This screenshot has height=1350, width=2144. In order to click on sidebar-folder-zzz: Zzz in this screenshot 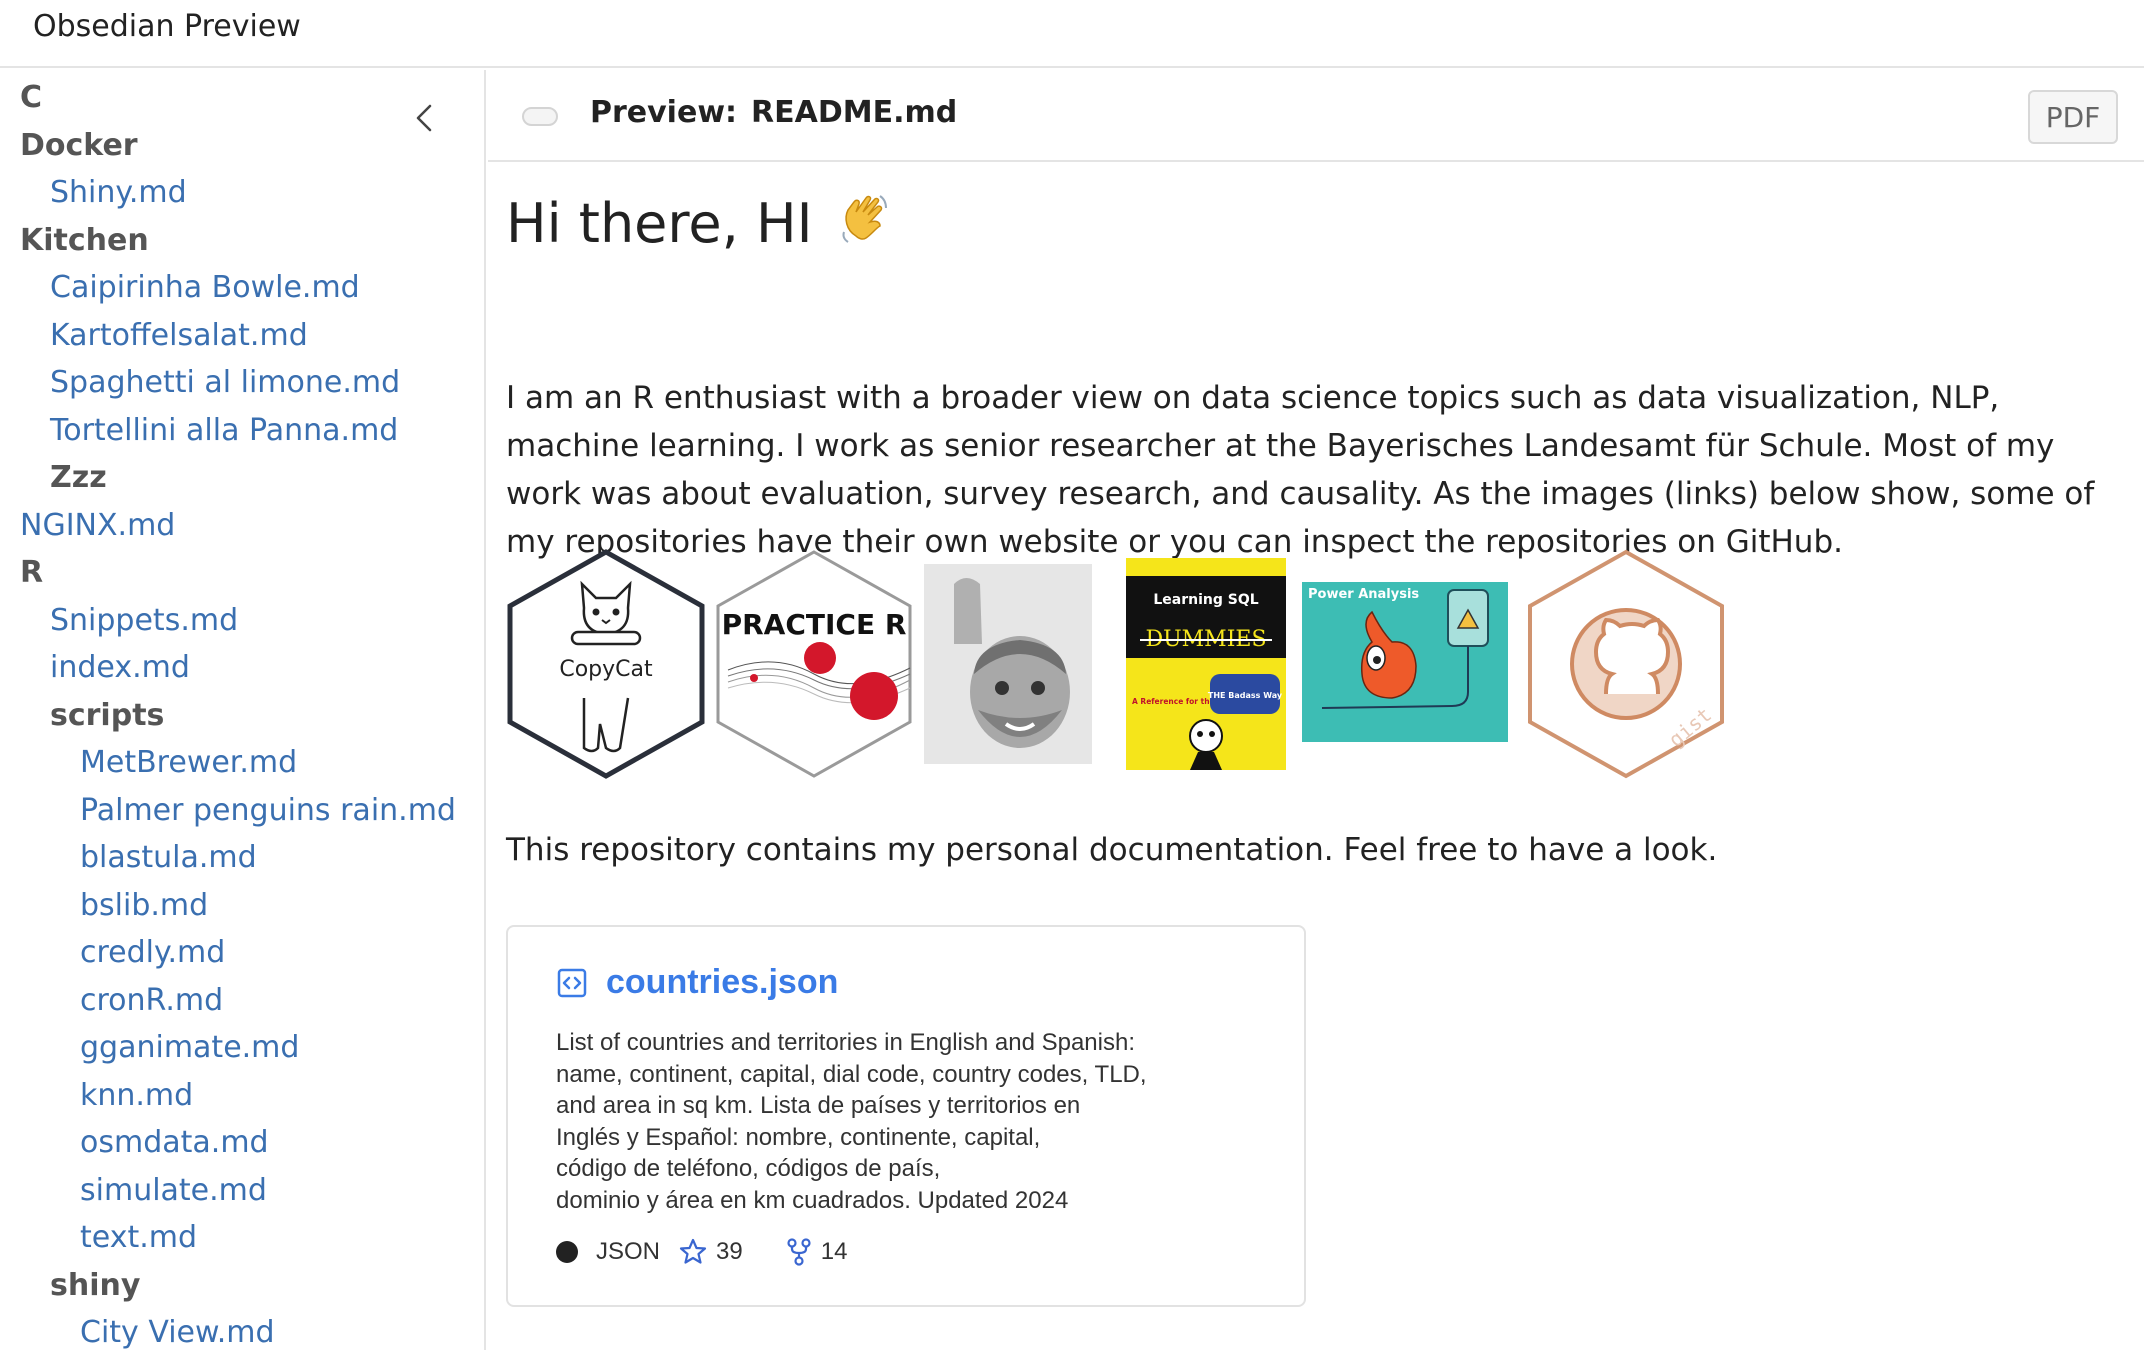, I will do `click(78, 478)`.